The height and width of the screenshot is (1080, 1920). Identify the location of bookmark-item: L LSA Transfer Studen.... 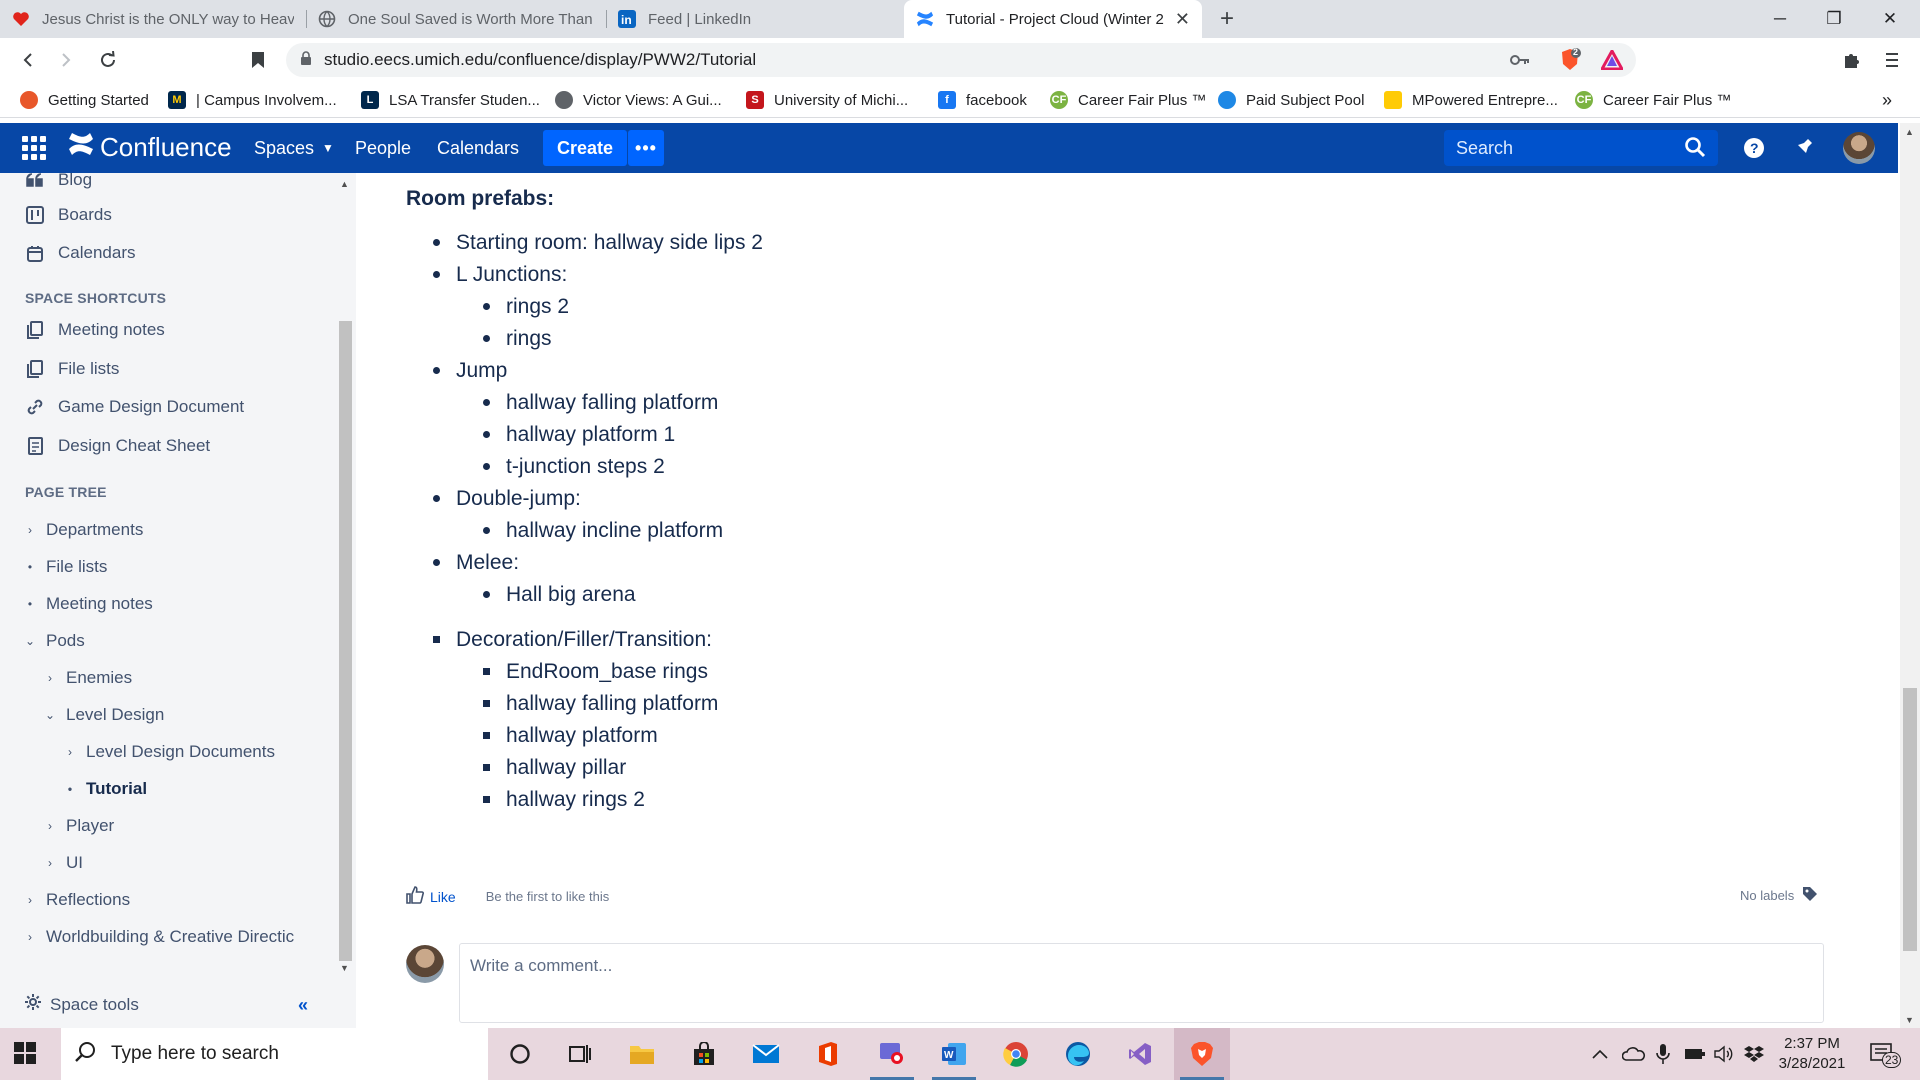
(450, 100).